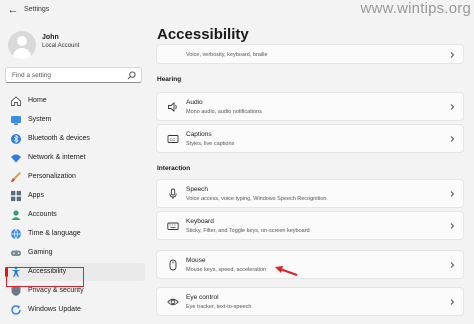 This screenshot has height=324, width=474. Describe the element at coordinates (73, 75) in the screenshot. I see `search-input: Find a setting` at that location.